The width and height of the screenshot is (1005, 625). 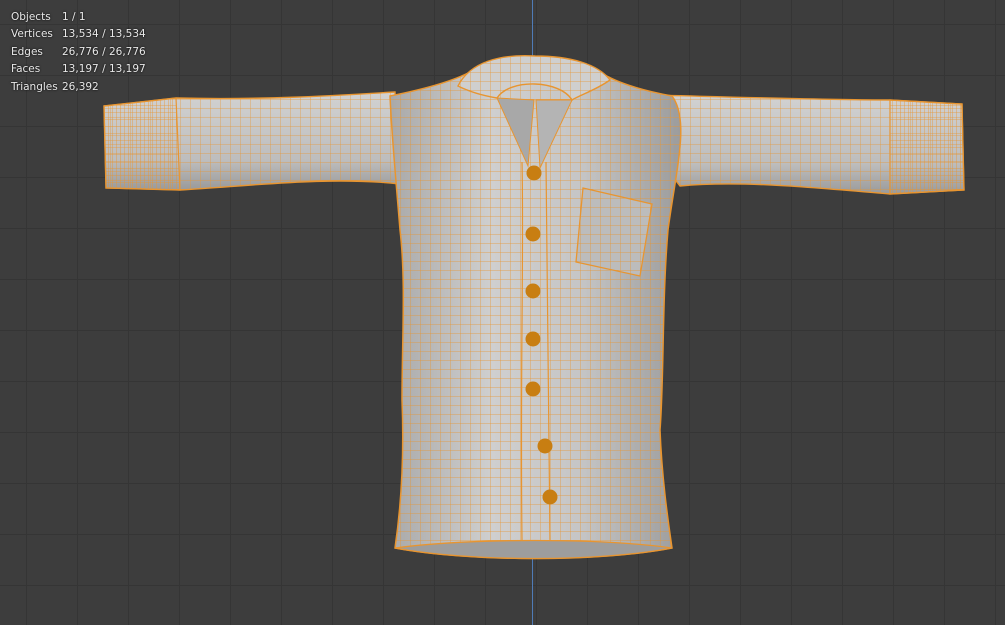 What do you see at coordinates (74, 17) in the screenshot?
I see `stat-value: 1 / 1` at bounding box center [74, 17].